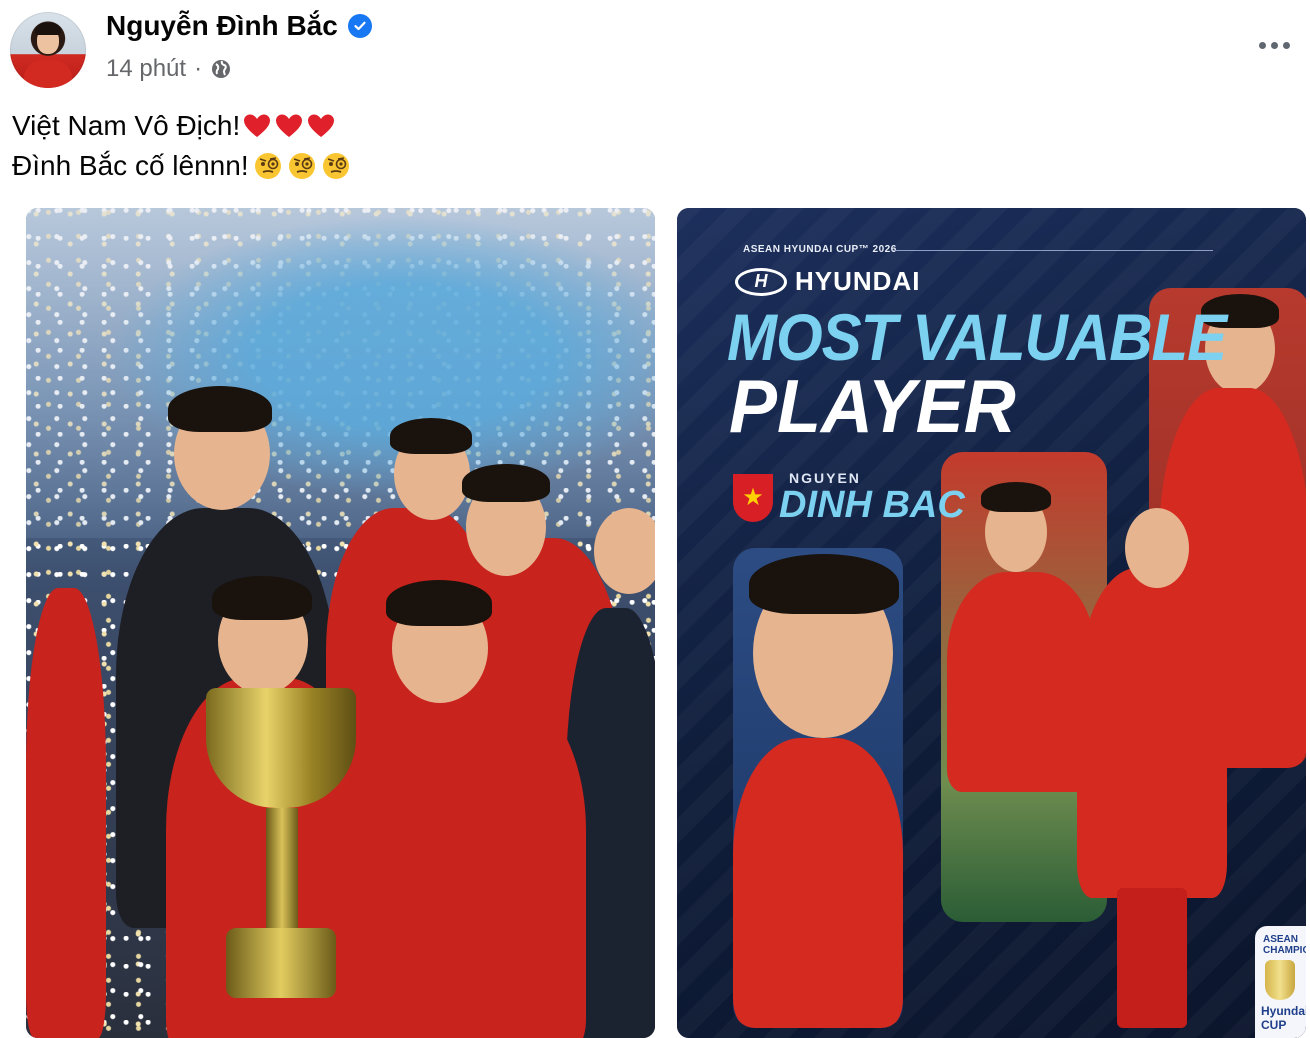 This screenshot has width=1310, height=1038. I want to click on official-head, so click(624, 551).